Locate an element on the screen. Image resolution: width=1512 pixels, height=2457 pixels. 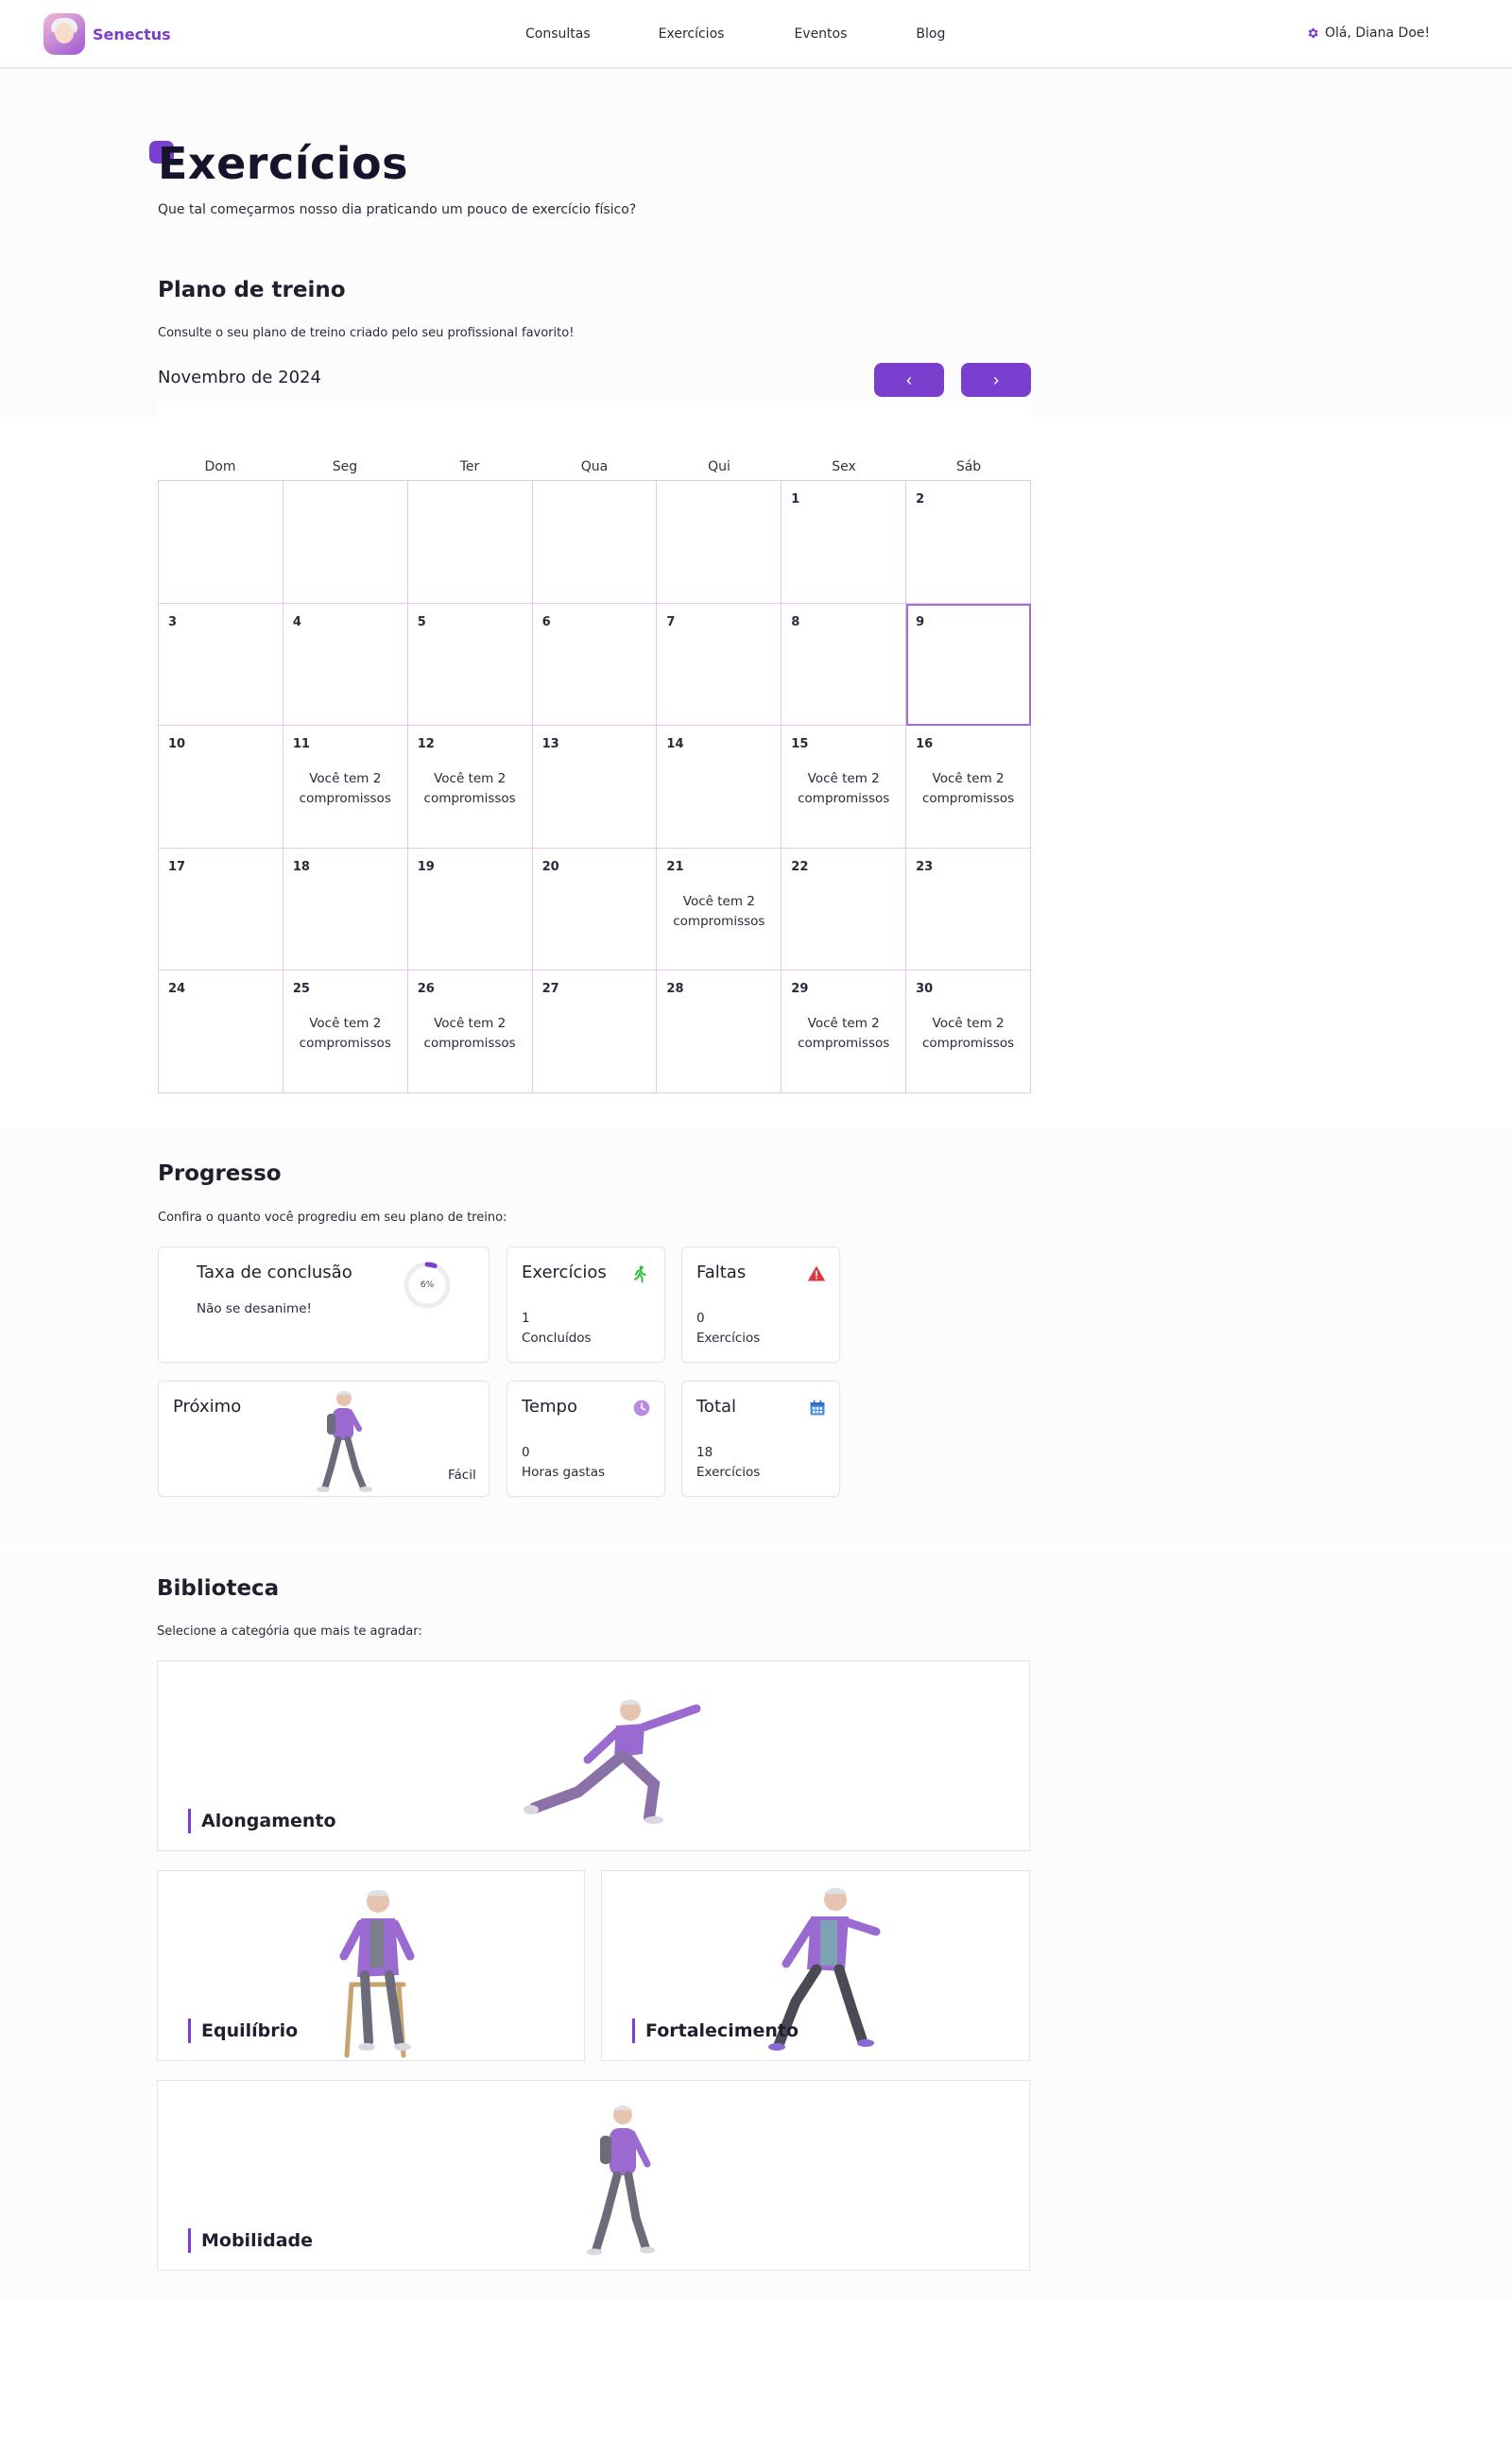
completion-message: Não se desanime! is located at coordinates (254, 1308).